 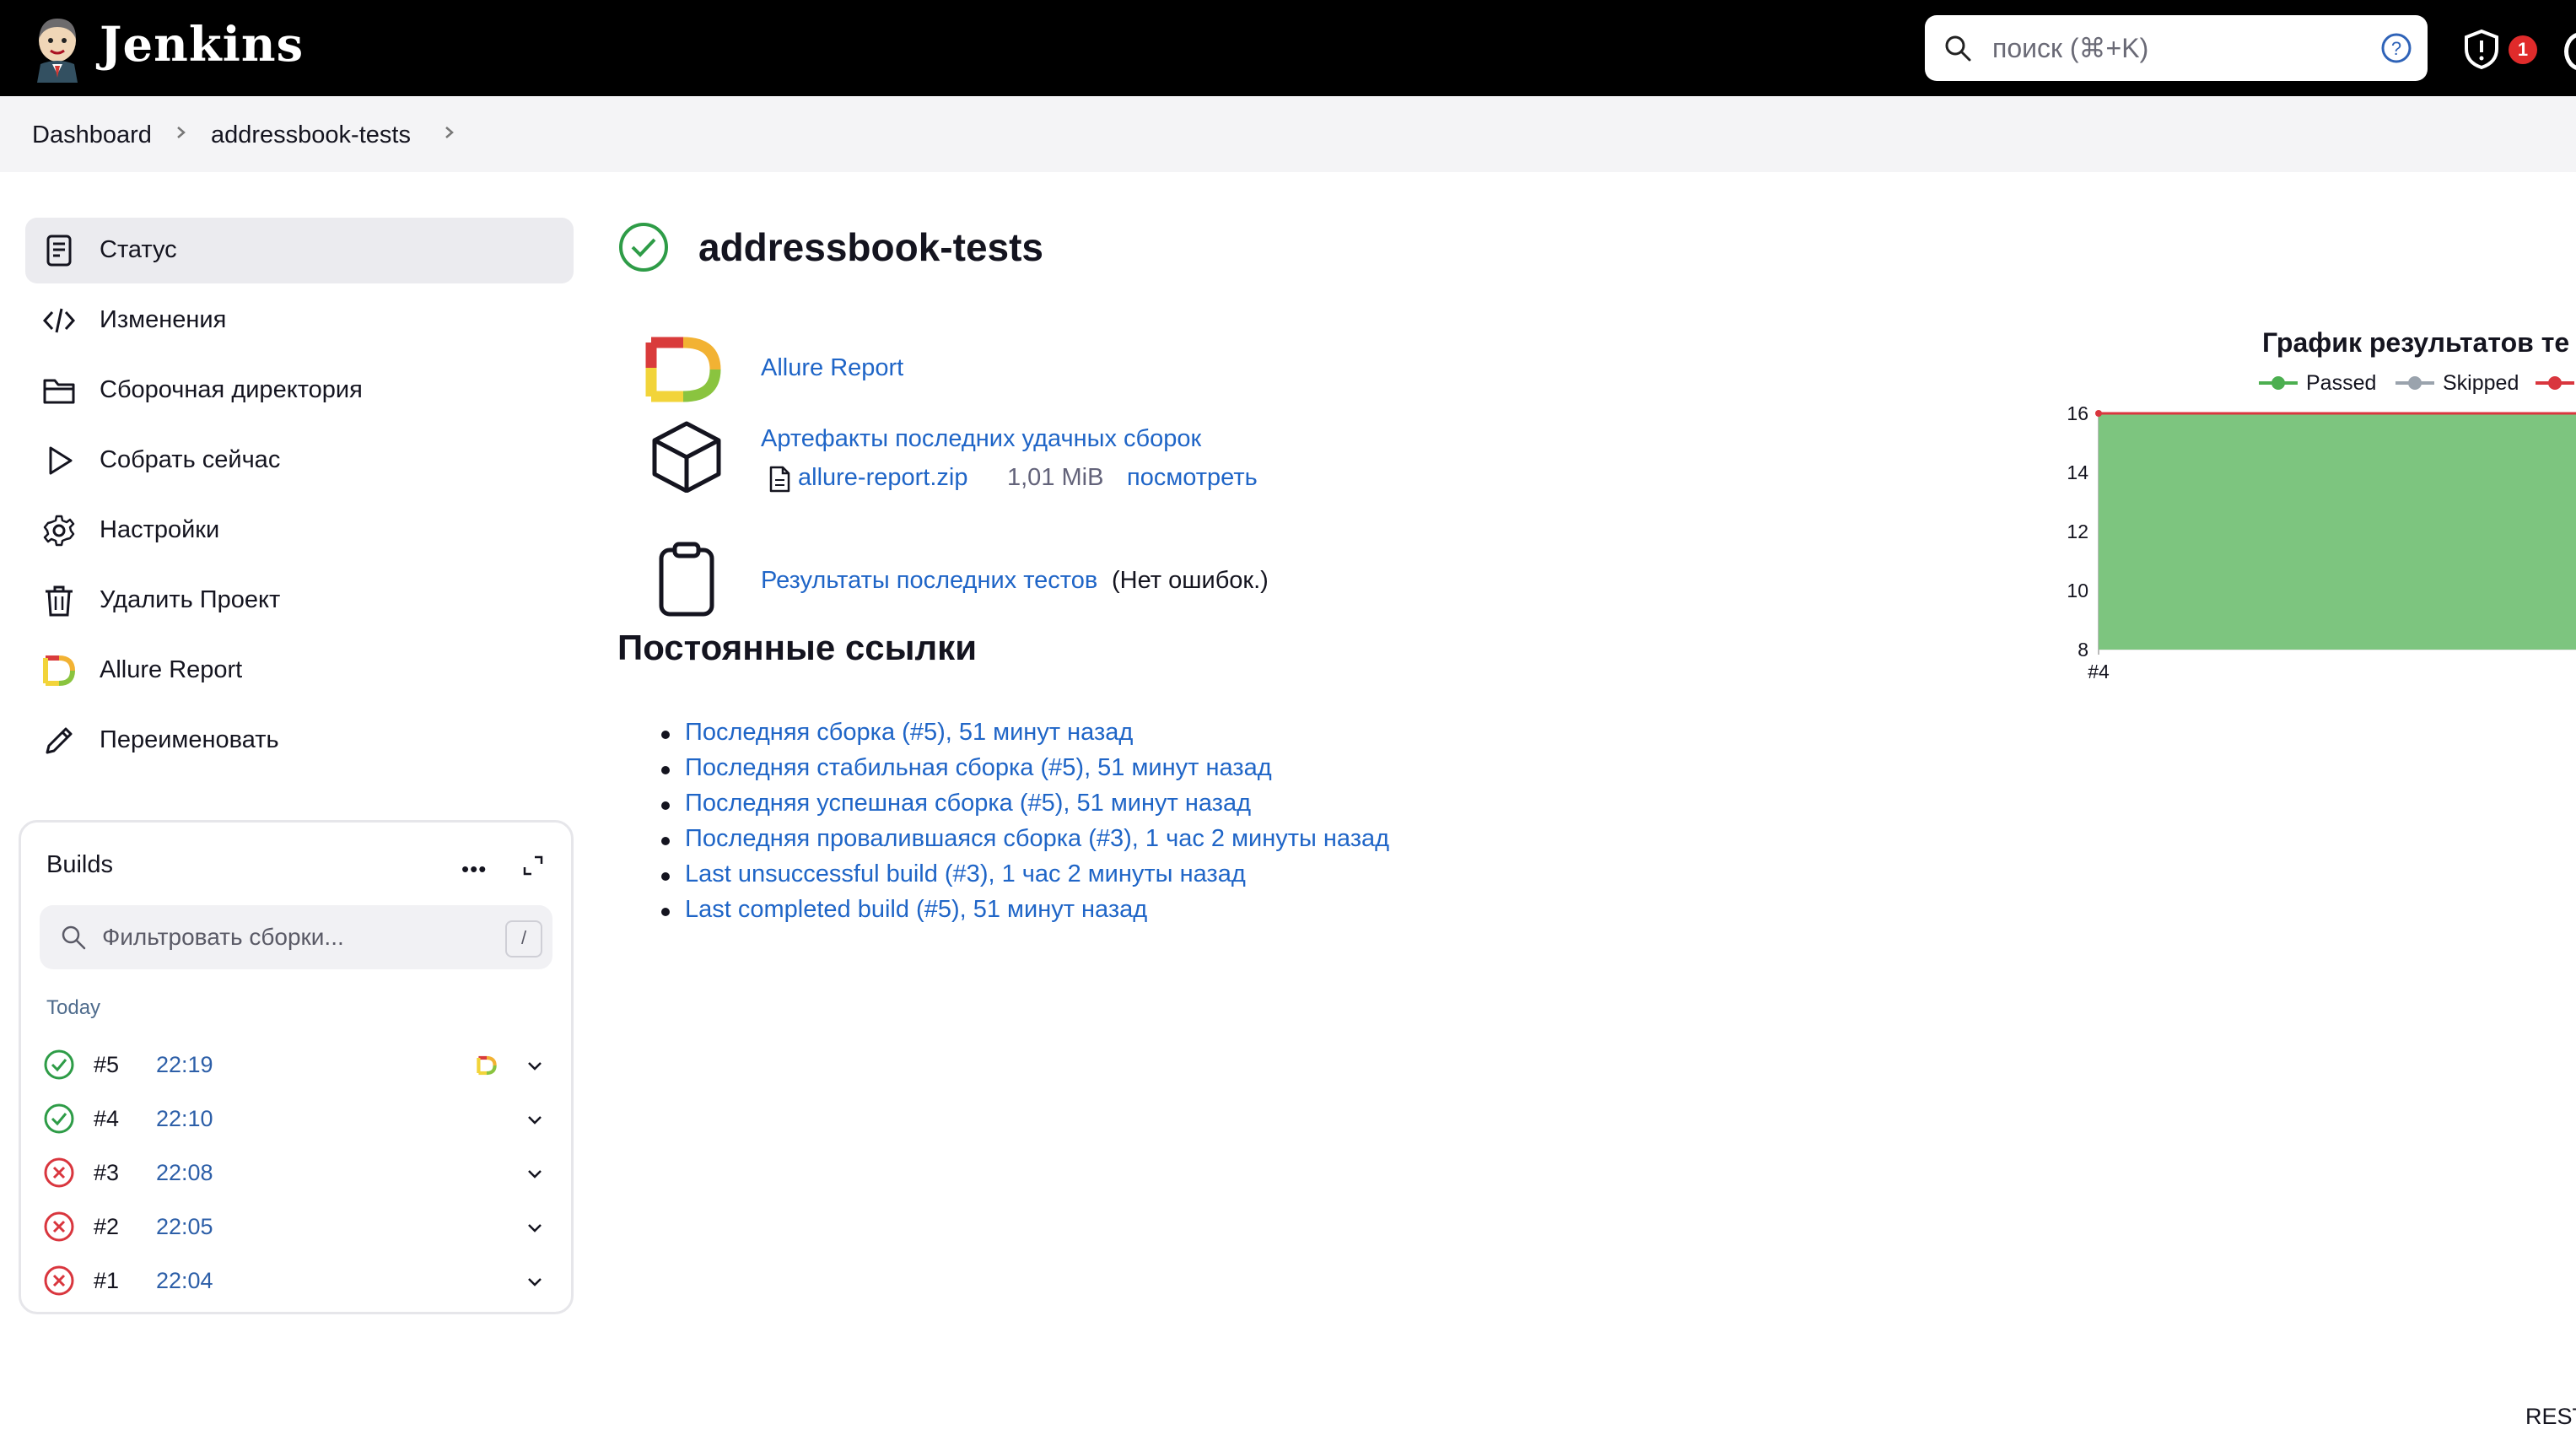 What do you see at coordinates (106, 1281) in the screenshot?
I see `build-number: #1` at bounding box center [106, 1281].